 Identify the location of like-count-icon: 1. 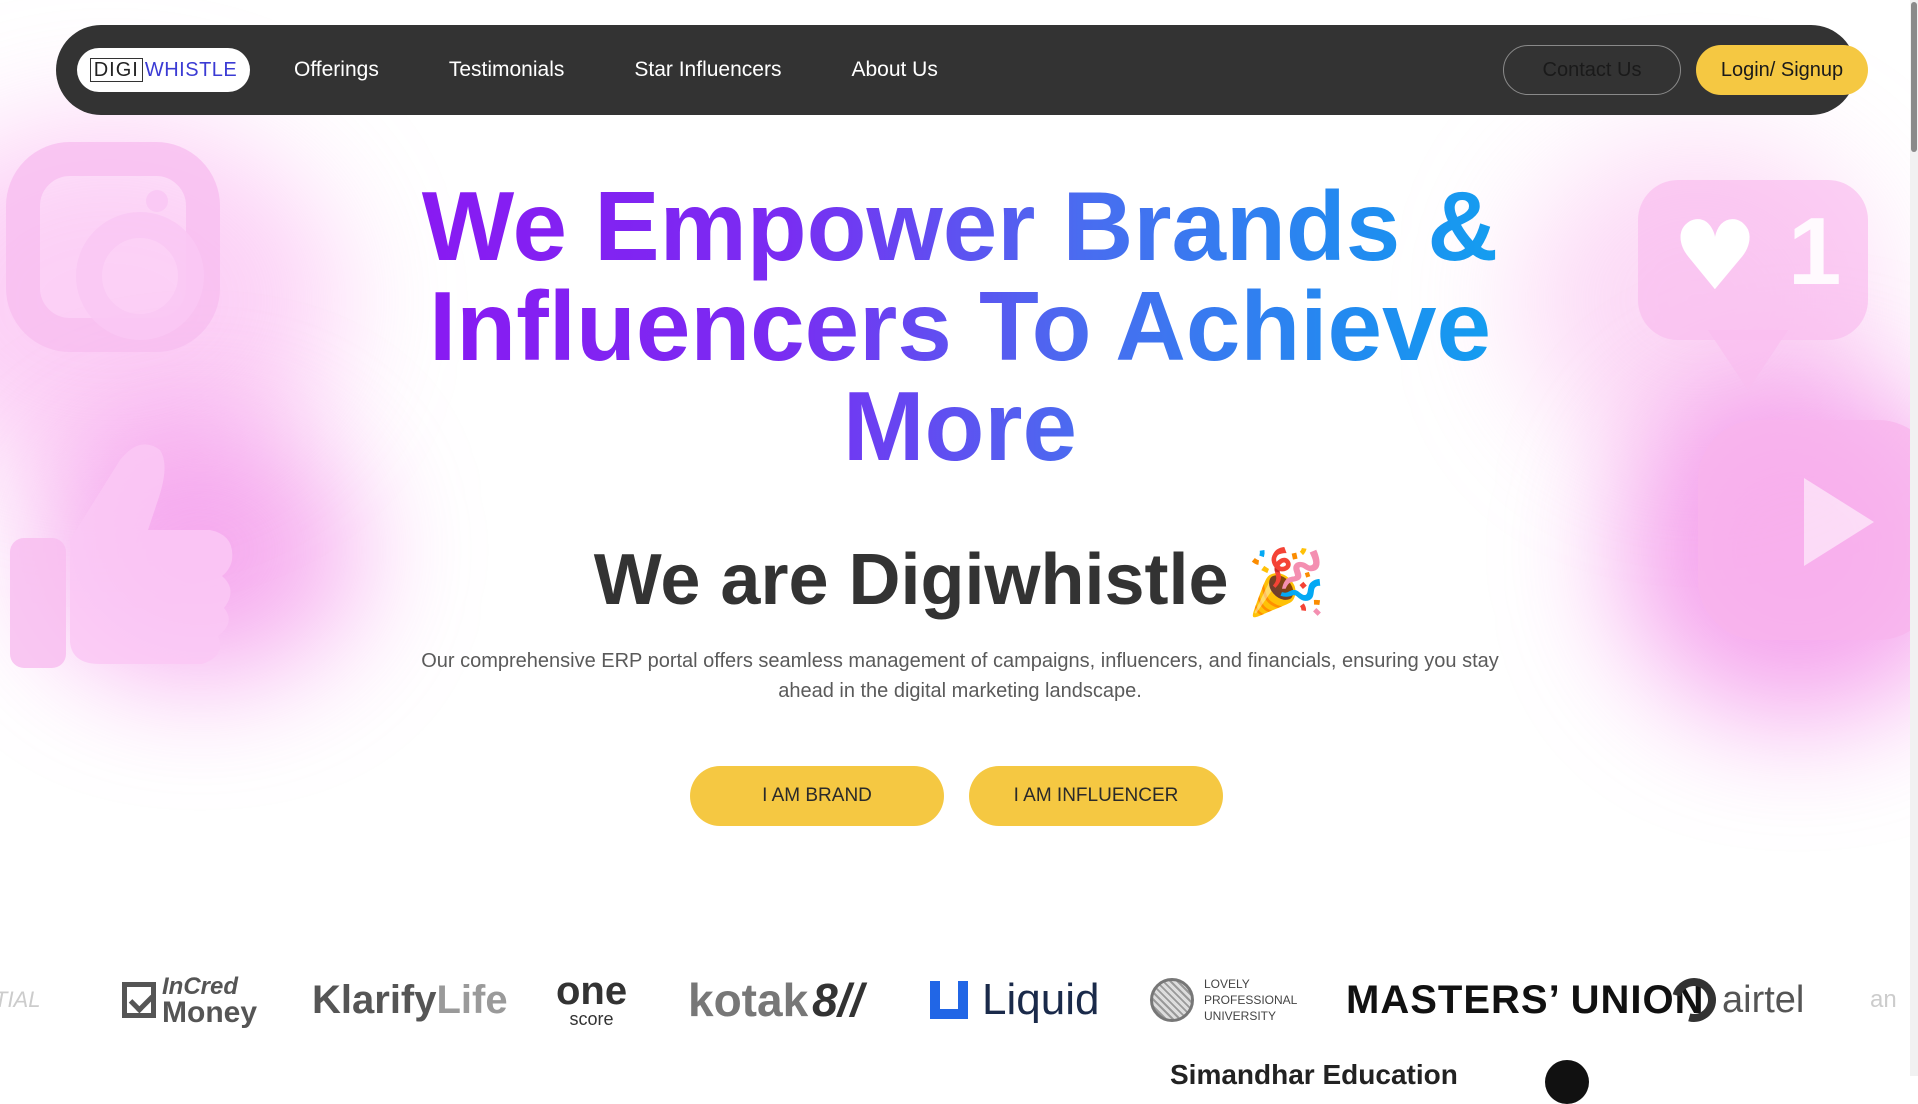
(1815, 251).